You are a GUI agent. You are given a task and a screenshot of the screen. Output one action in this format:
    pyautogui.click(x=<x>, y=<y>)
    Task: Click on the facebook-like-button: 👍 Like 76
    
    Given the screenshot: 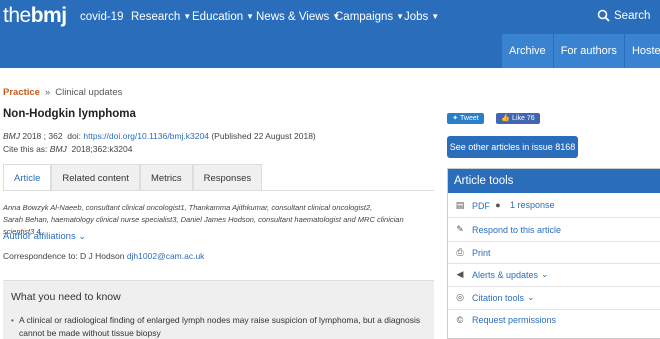 What is the action you would take?
    pyautogui.click(x=518, y=118)
    